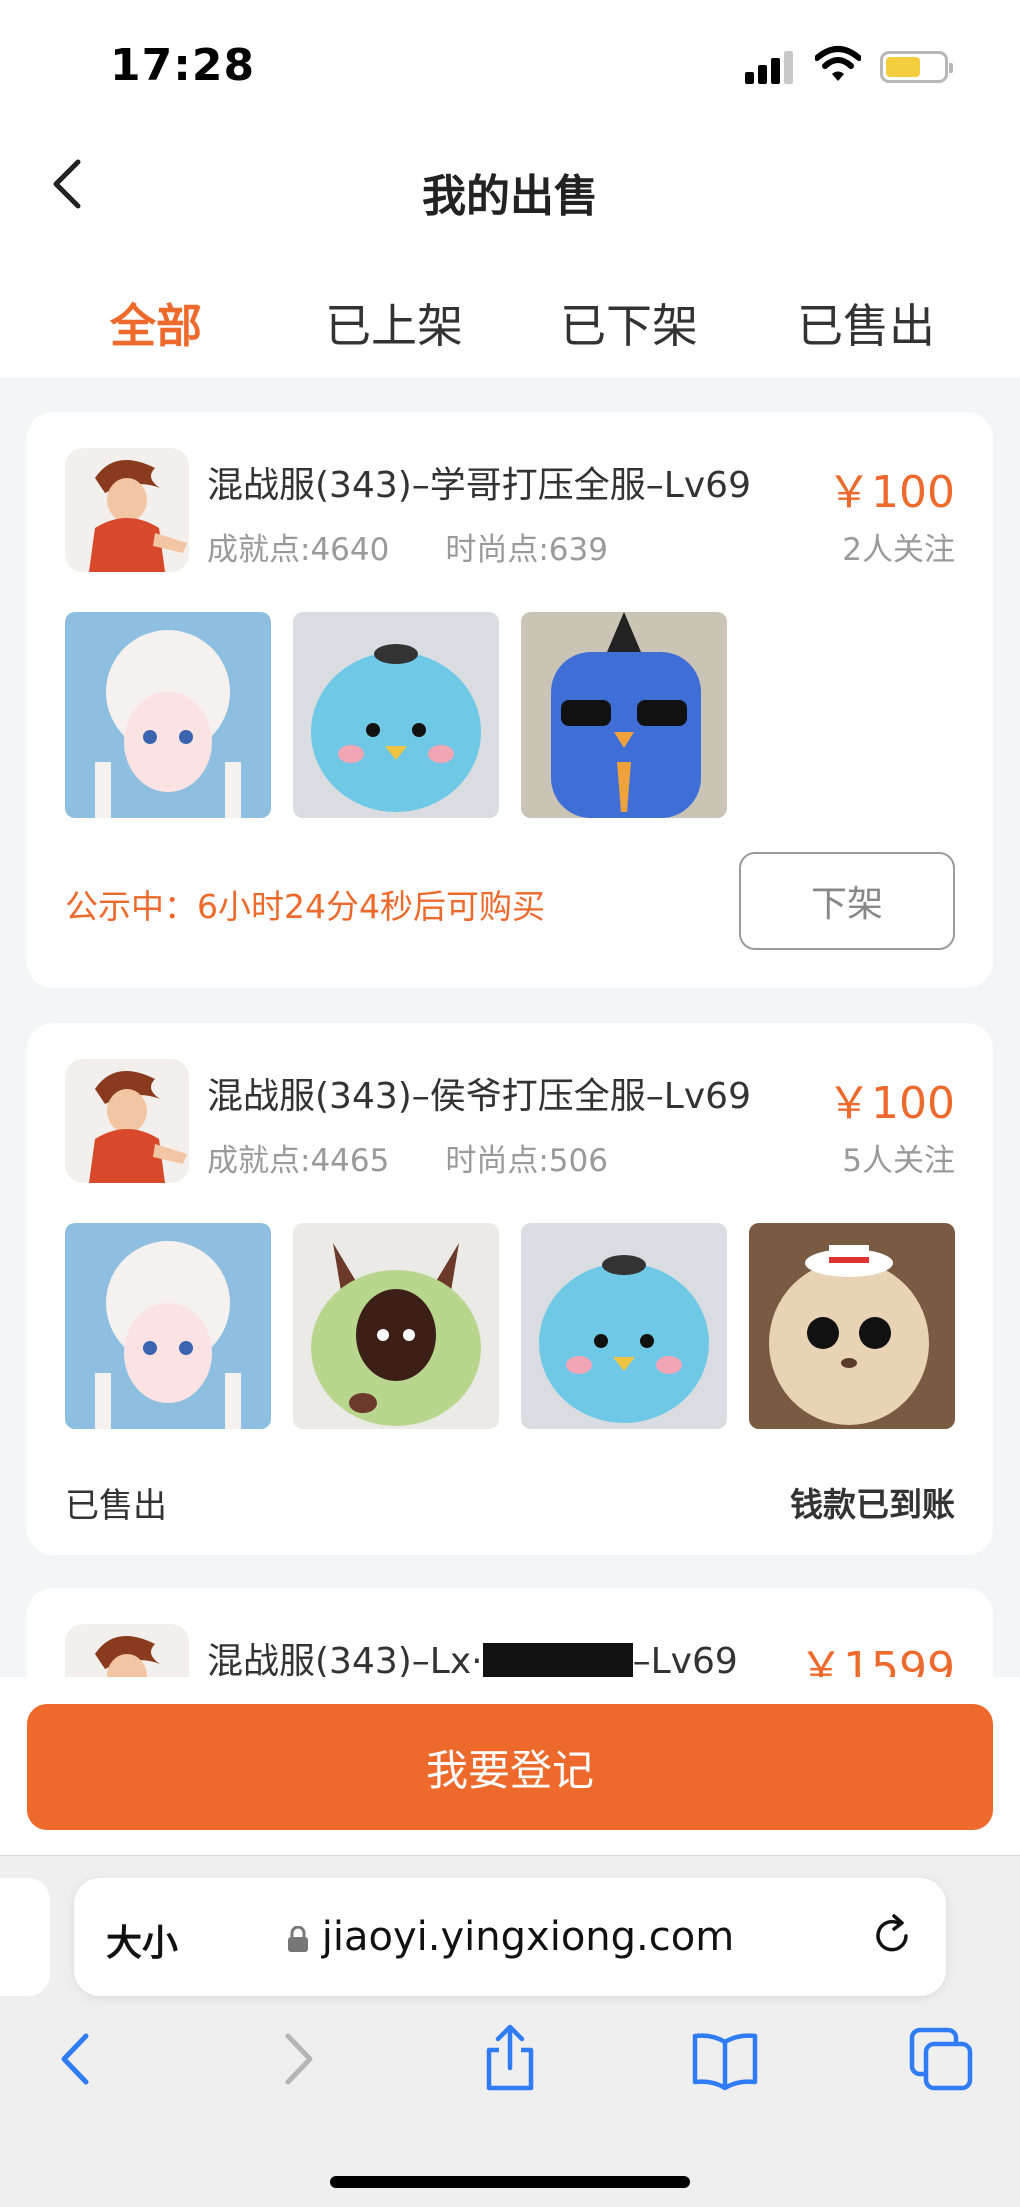  What do you see at coordinates (526, 550) in the screenshot?
I see `fashion-points: 时尚点:639` at bounding box center [526, 550].